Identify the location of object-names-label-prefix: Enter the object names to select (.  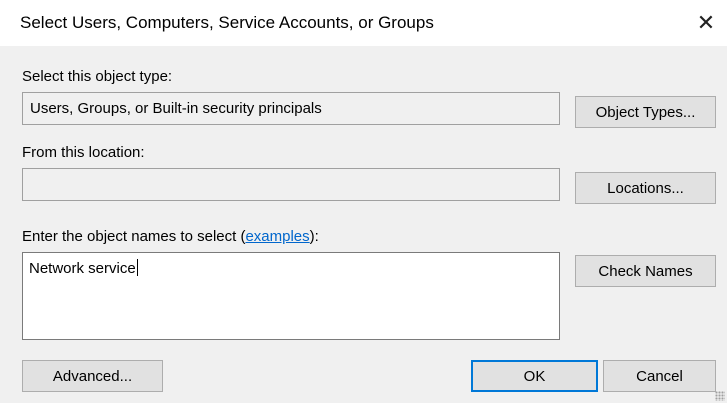
(134, 236).